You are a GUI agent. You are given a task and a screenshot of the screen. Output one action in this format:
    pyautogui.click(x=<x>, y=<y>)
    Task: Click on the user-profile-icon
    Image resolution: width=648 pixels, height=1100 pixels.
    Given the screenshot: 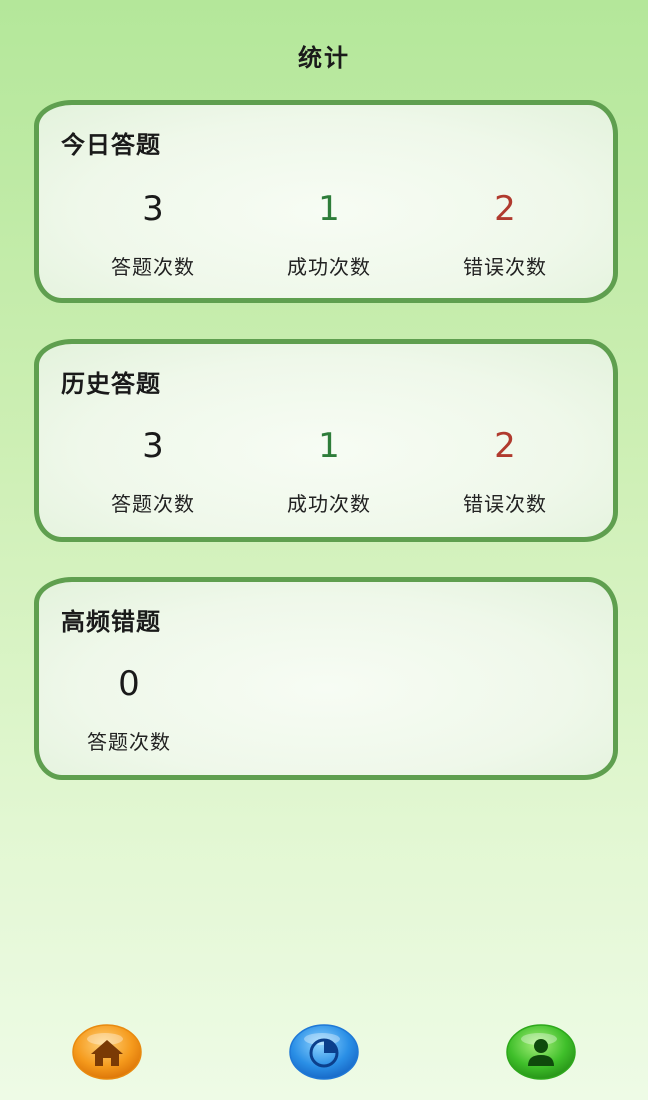 What is the action you would take?
    pyautogui.click(x=541, y=1052)
    